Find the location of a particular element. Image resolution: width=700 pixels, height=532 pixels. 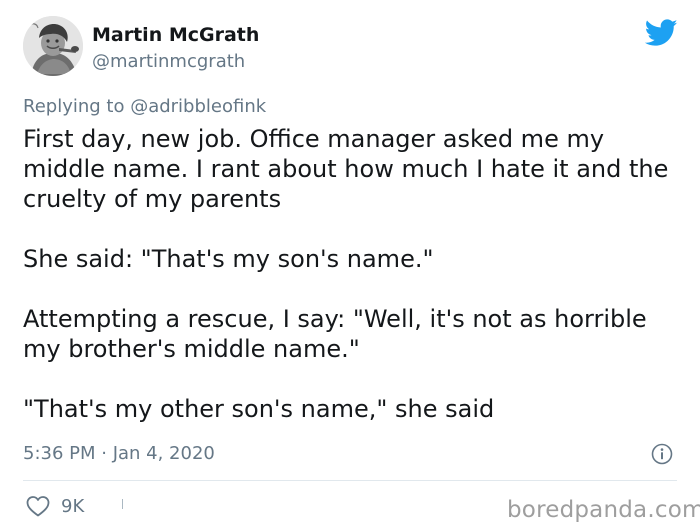

action-separator is located at coordinates (122, 504).